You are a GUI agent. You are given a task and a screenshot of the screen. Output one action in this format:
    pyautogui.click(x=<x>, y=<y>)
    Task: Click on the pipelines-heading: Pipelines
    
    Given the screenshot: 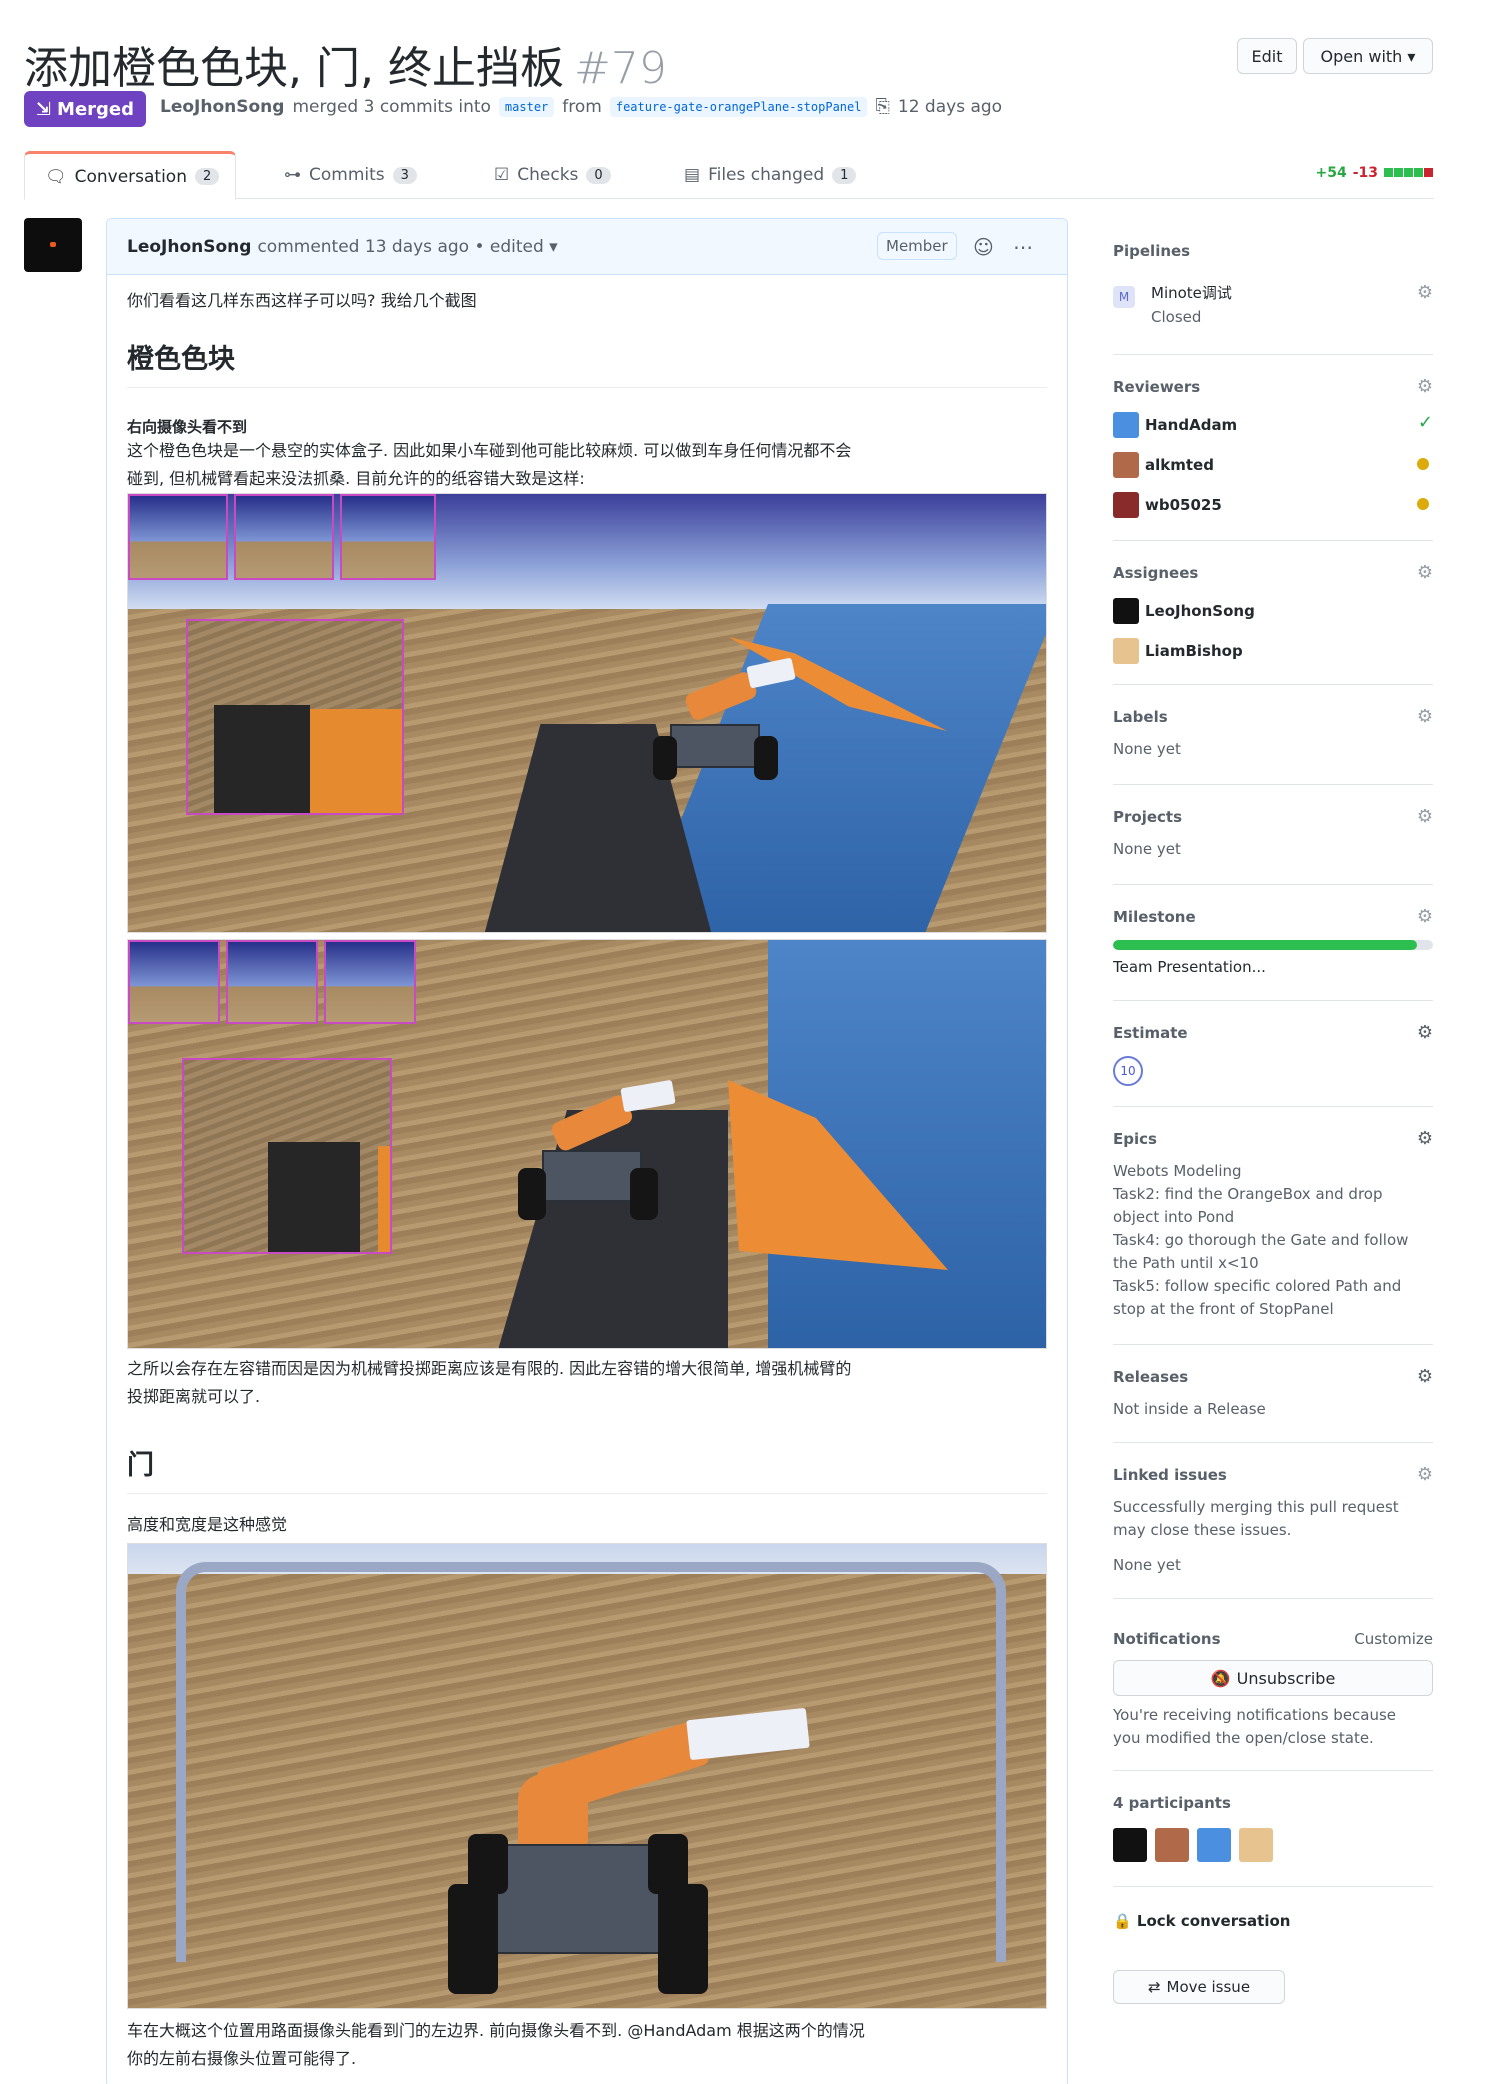 What is the action you would take?
    pyautogui.click(x=1152, y=251)
    